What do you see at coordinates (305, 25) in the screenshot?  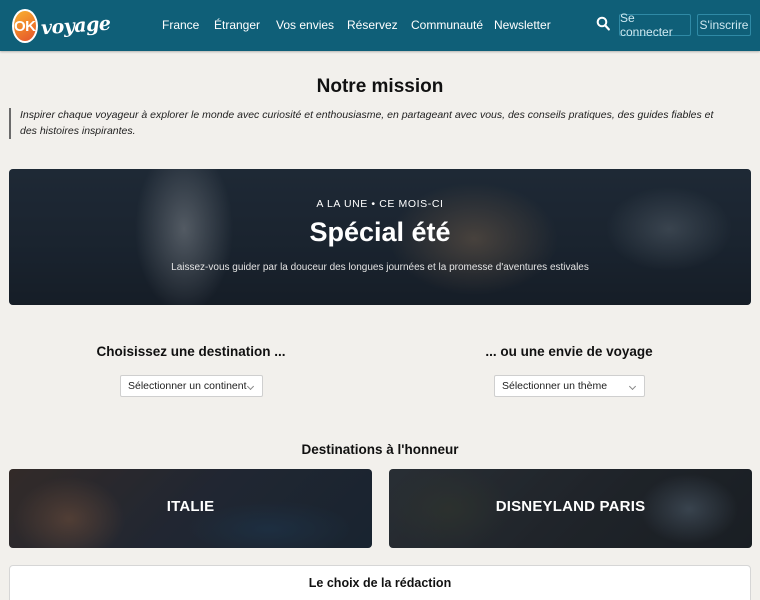 I see `nav-item-vos-envies: Vos envies` at bounding box center [305, 25].